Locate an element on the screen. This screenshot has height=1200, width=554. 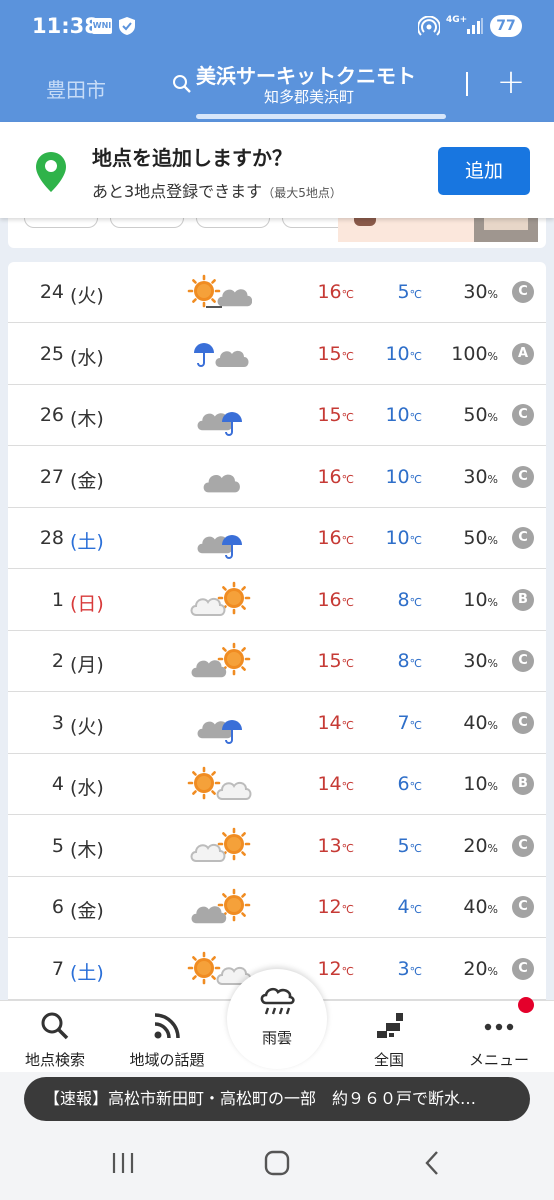
battery-indicator: 77 is located at coordinates (506, 26).